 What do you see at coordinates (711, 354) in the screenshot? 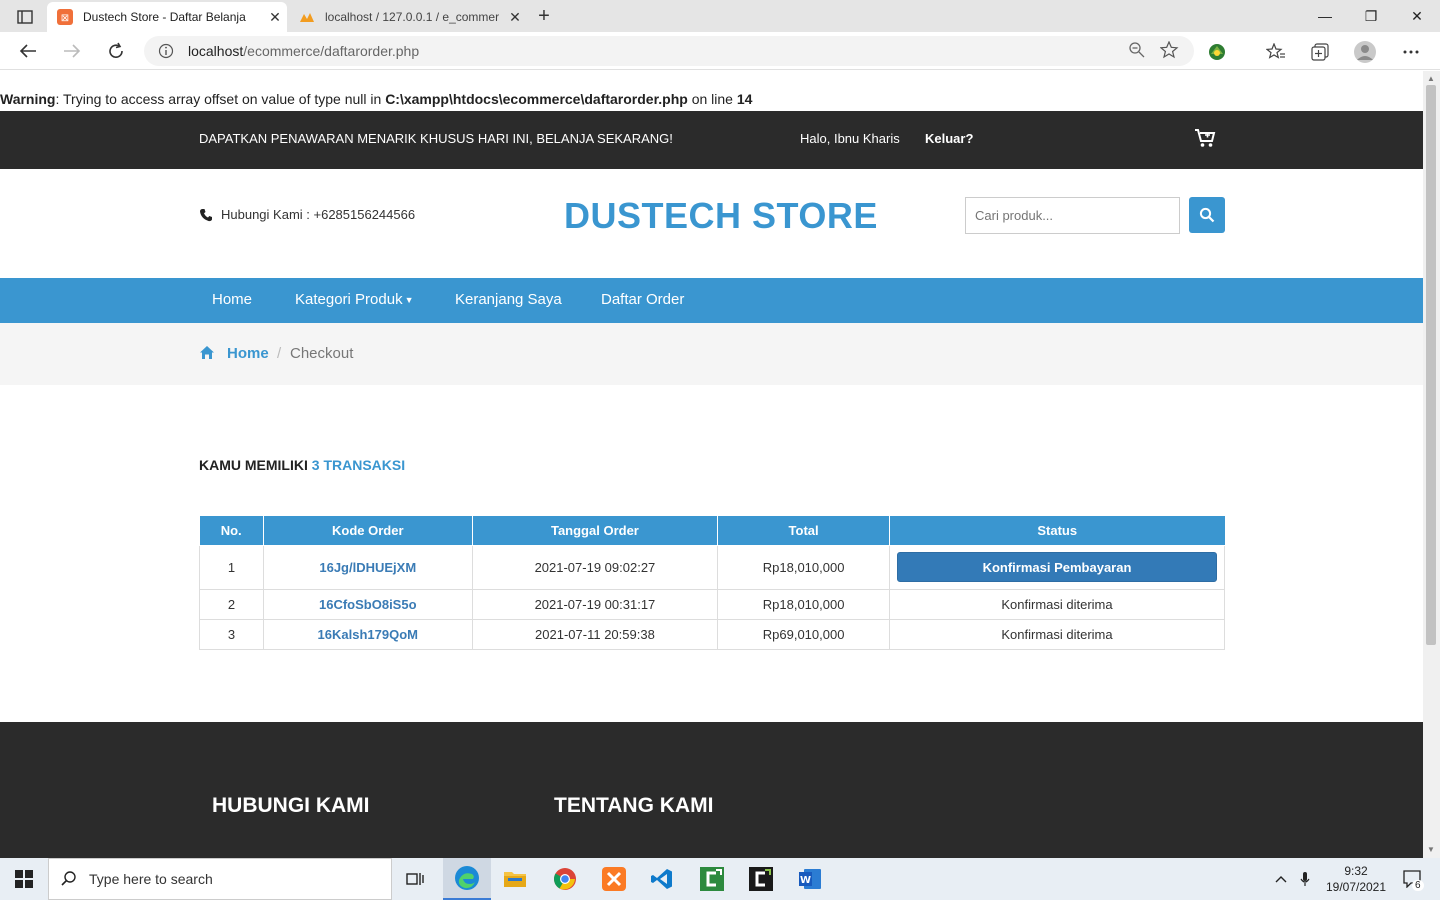
I see `breadcrumb: Home / Checkout` at bounding box center [711, 354].